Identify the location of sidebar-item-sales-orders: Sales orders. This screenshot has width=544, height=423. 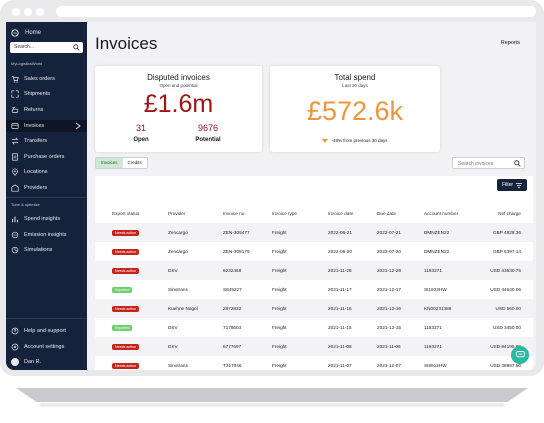
(46, 79).